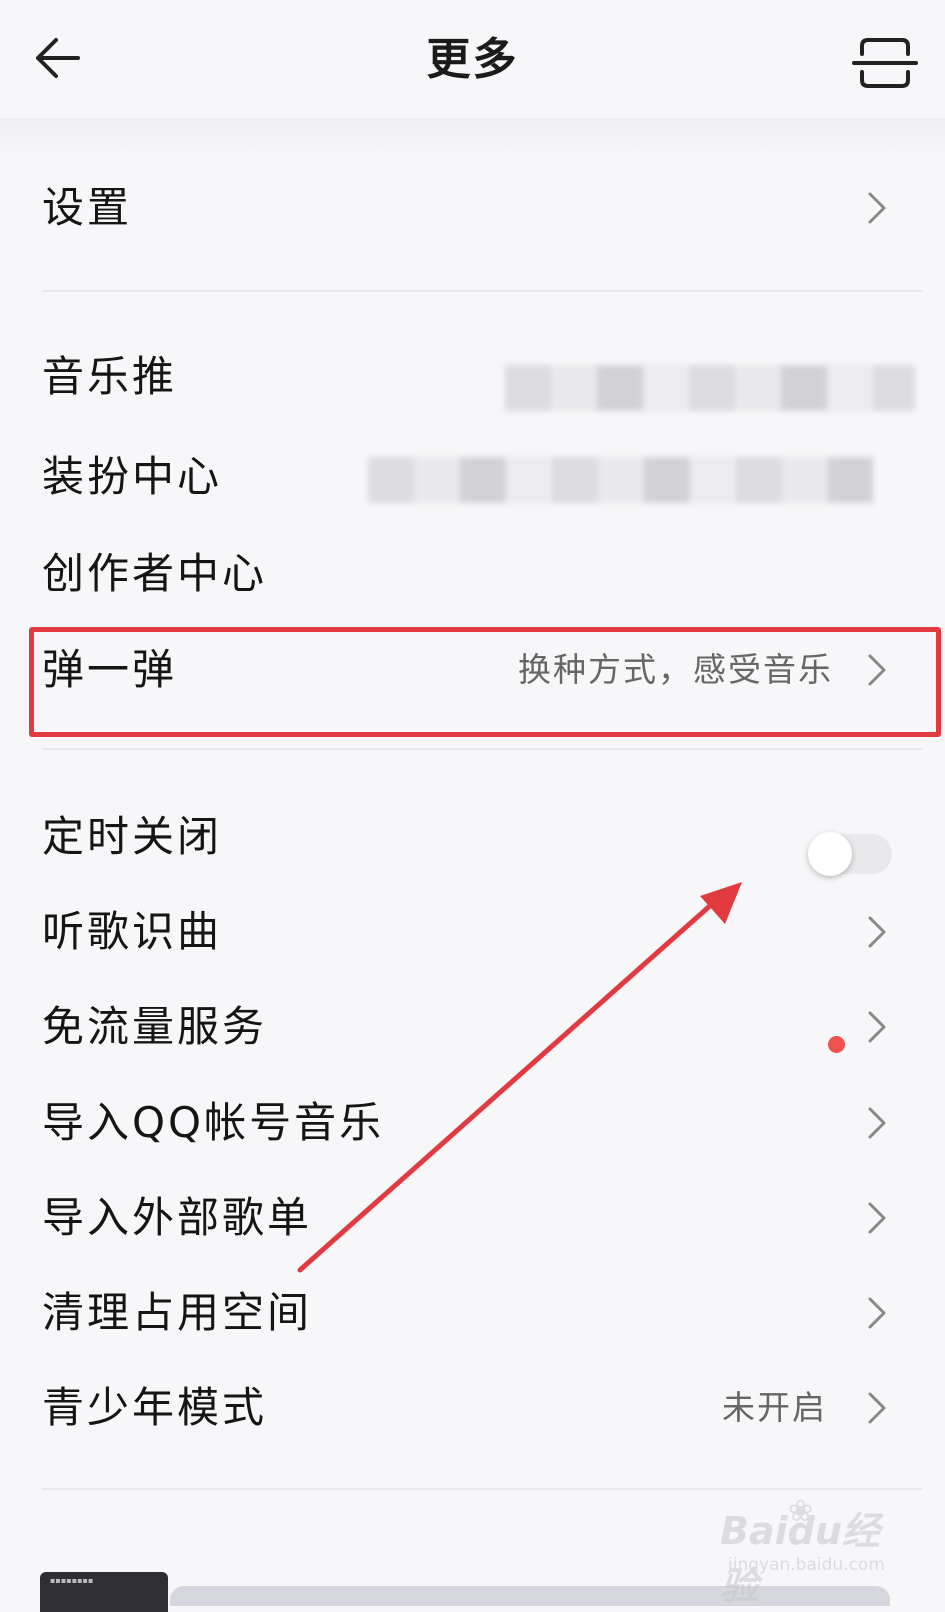  I want to click on import-external-label: 导入外部歌单, so click(177, 1217).